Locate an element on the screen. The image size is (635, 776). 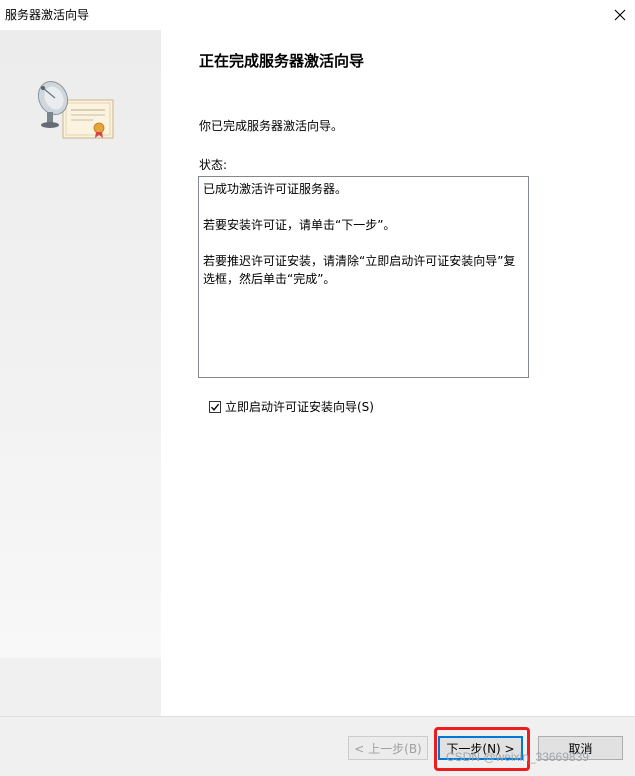
status-line: 若要推迟许可证安装，请清除“立即启动许可证安装向导”复选框，然后单击“完成”。 is located at coordinates (359, 270).